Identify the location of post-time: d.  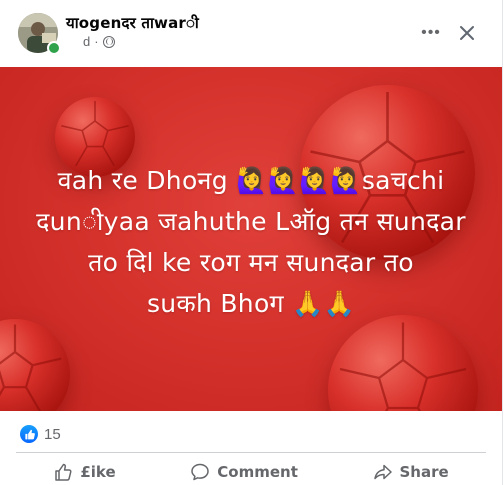
(86, 41).